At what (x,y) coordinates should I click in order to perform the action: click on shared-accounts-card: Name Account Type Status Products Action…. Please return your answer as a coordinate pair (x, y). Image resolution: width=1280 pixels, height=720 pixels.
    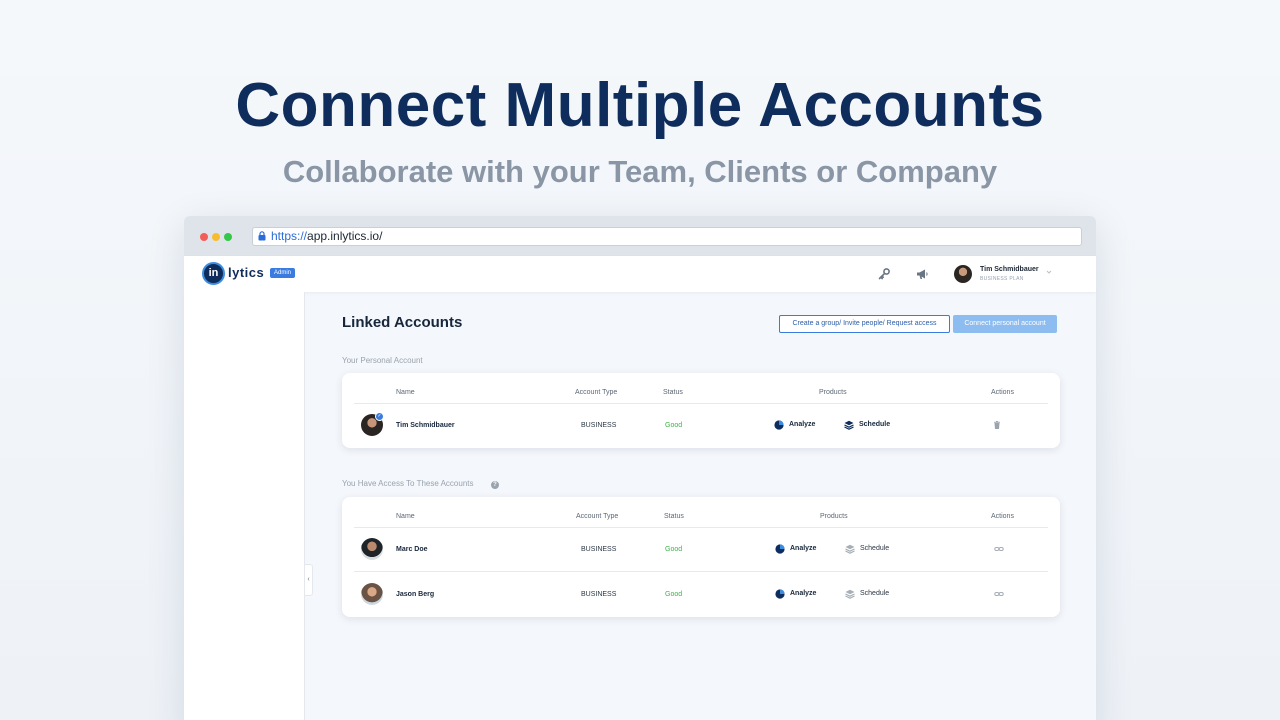
    Looking at the image, I should click on (701, 557).